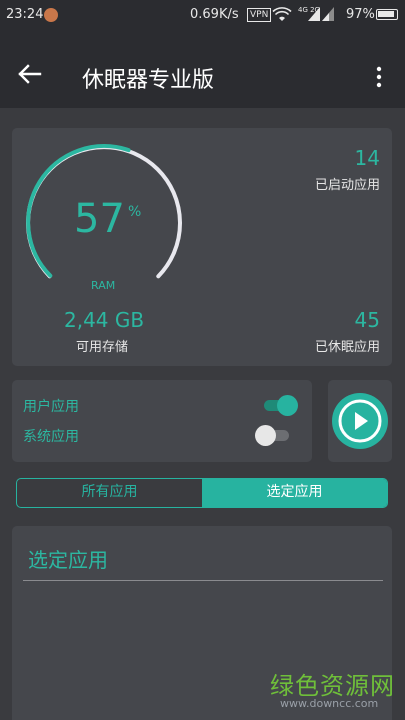  Describe the element at coordinates (99, 219) in the screenshot. I see `ram-percent-value: 57` at that location.